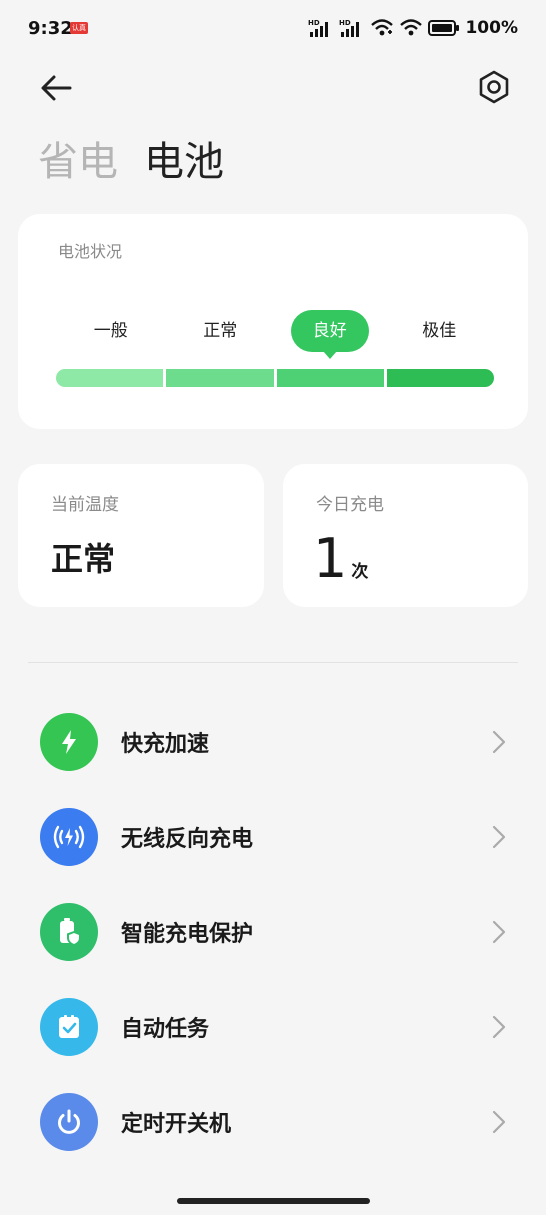 This screenshot has width=546, height=1215. Describe the element at coordinates (50, 28) in the screenshot. I see `status-time: 9:32` at that location.